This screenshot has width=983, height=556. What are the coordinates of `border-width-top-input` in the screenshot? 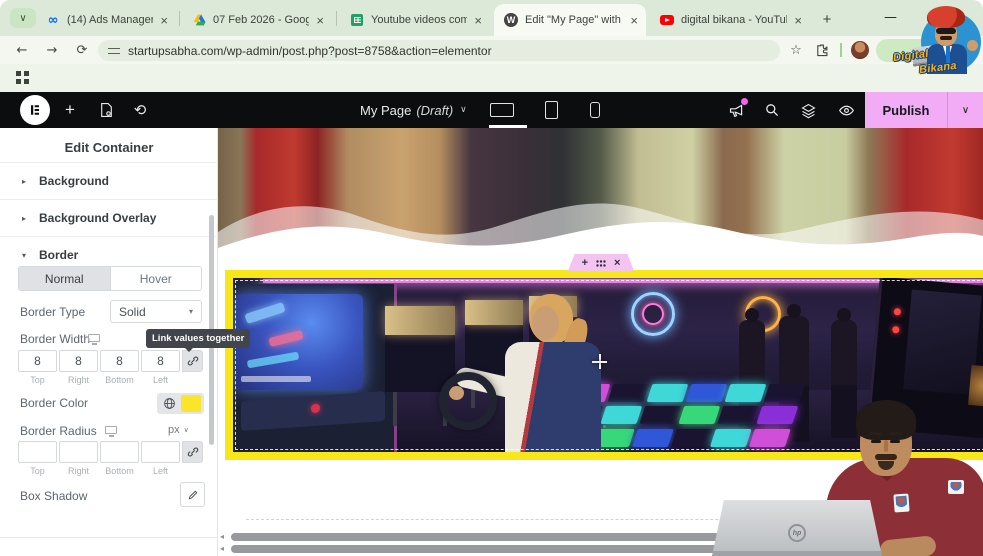 It's located at (37, 361).